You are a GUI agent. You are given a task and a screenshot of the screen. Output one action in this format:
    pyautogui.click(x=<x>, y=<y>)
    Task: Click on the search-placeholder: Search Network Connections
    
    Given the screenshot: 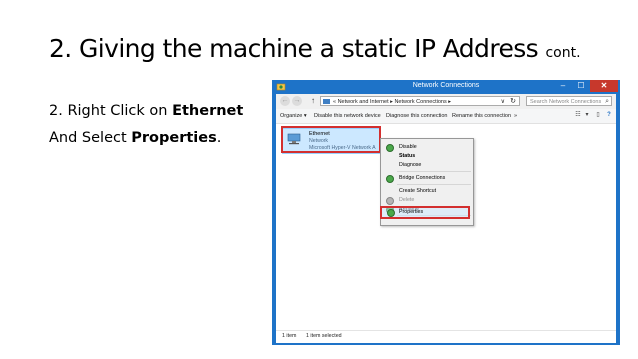 What is the action you would take?
    pyautogui.click(x=566, y=102)
    